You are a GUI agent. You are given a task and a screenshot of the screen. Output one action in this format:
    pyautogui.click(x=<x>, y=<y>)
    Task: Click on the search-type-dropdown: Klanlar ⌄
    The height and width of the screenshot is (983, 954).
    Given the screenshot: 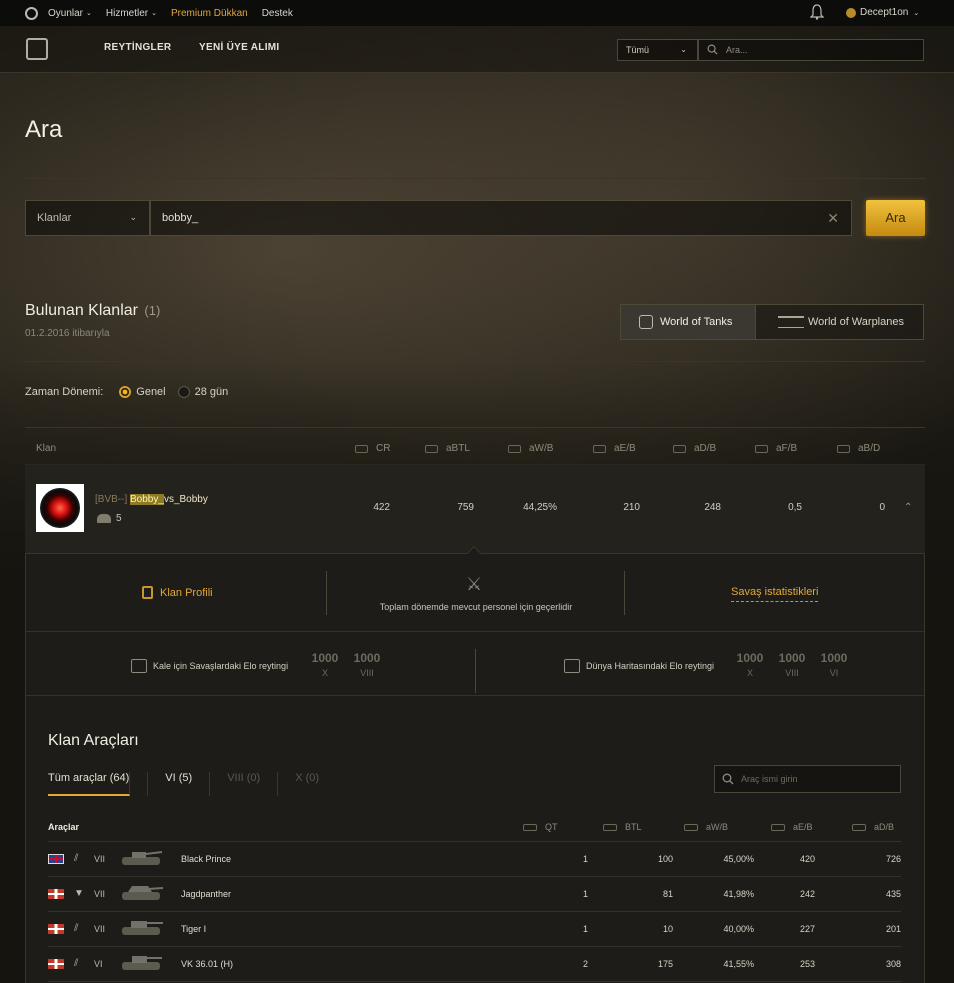 What is the action you would take?
    pyautogui.click(x=87, y=218)
    